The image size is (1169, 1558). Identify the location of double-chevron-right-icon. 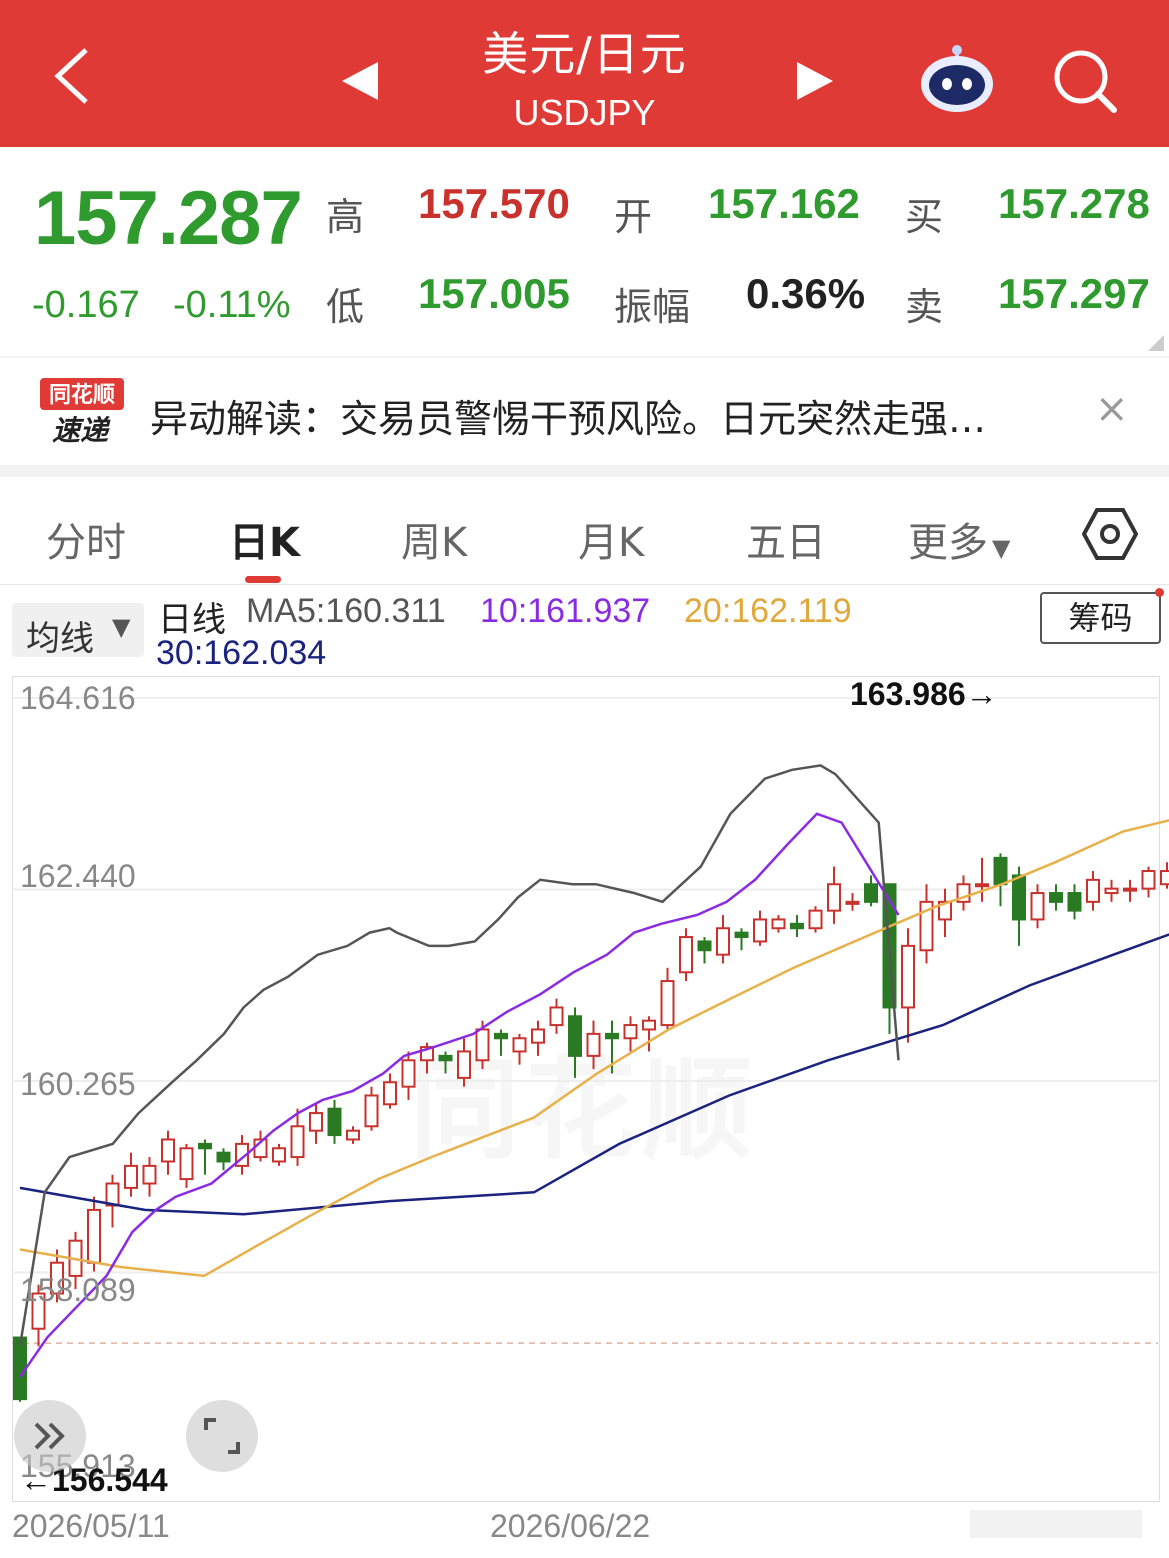
(49, 1436).